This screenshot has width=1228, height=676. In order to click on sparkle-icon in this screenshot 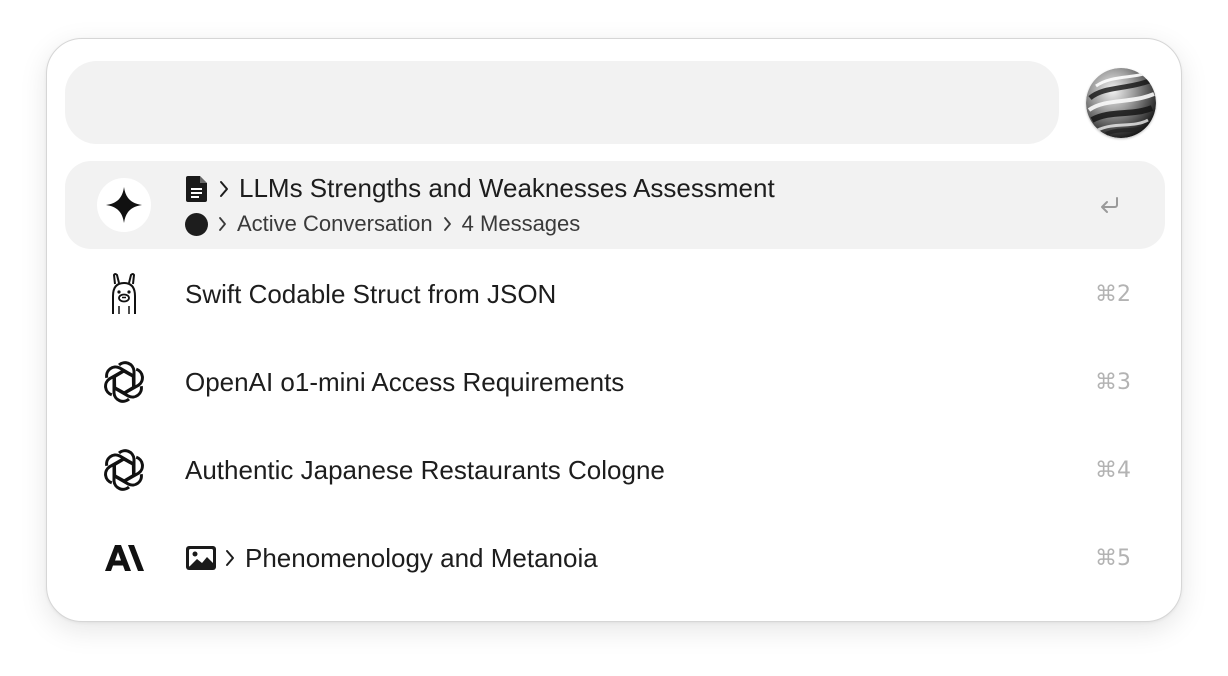, I will do `click(124, 205)`.